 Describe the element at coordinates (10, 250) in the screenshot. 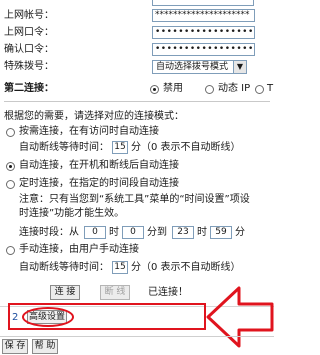

I see `manual-connect-radio` at that location.